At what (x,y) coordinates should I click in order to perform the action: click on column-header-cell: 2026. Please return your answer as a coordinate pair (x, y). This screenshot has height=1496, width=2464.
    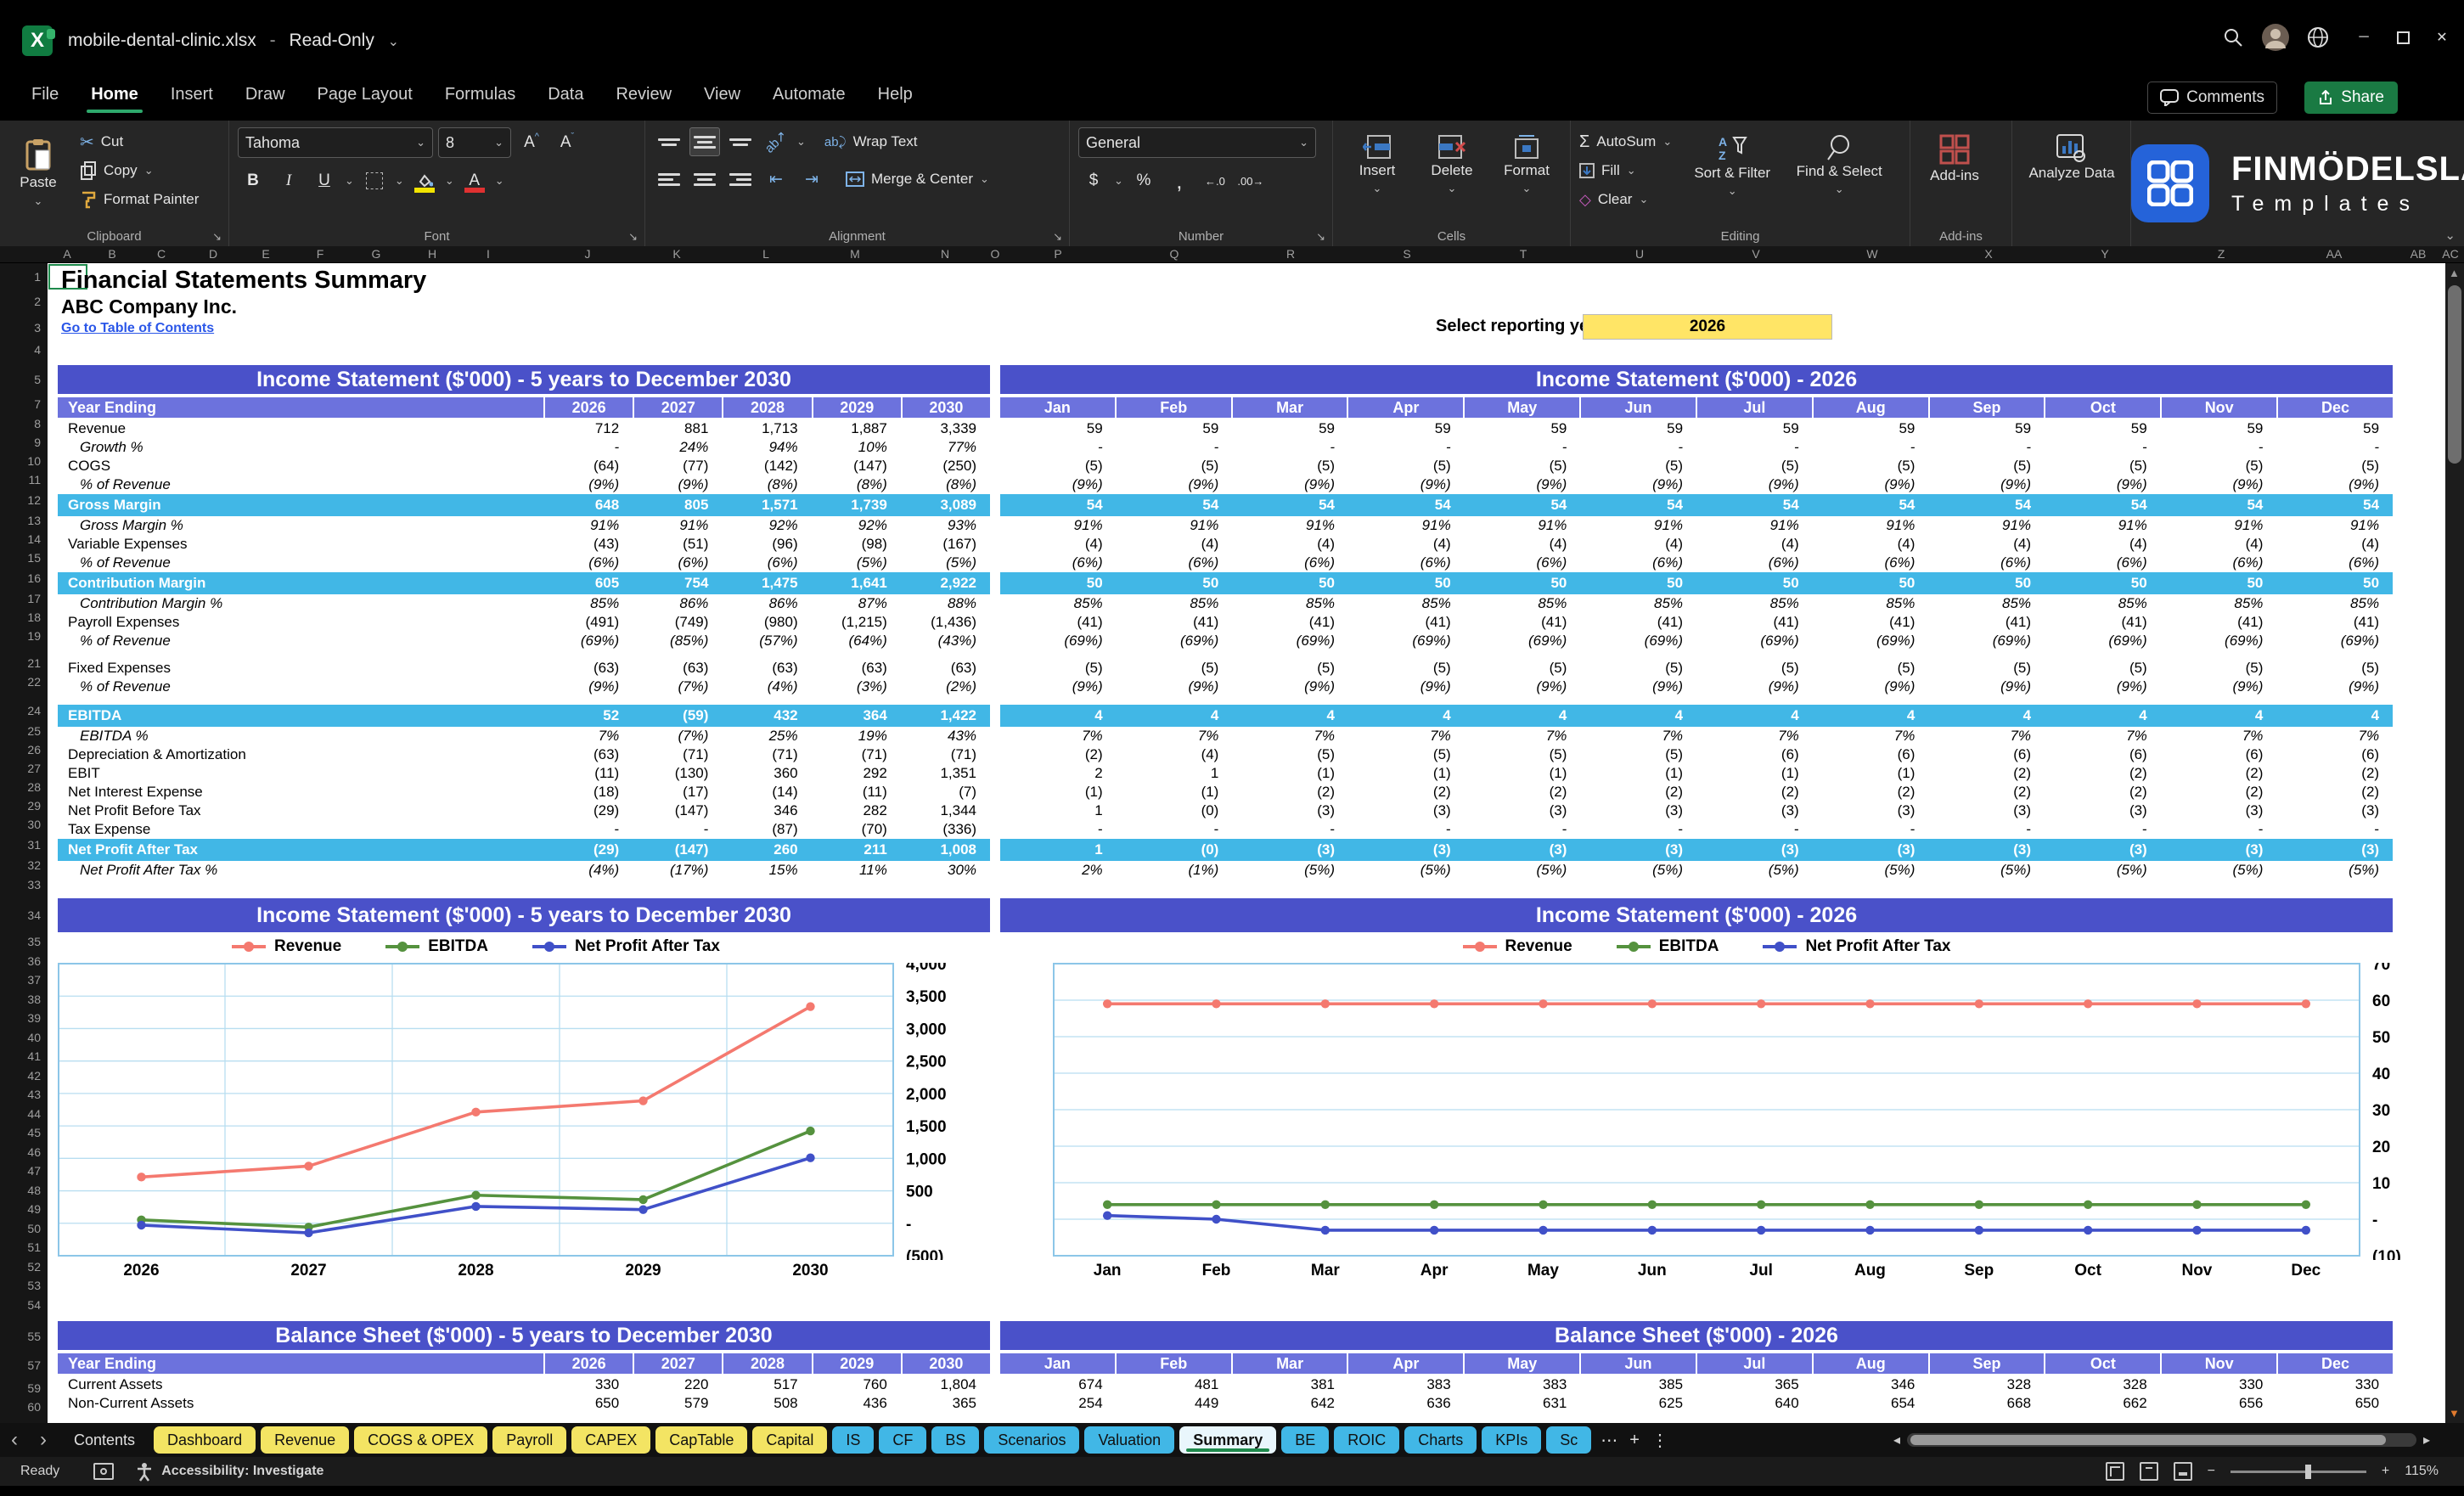
    Looking at the image, I should click on (588, 1363).